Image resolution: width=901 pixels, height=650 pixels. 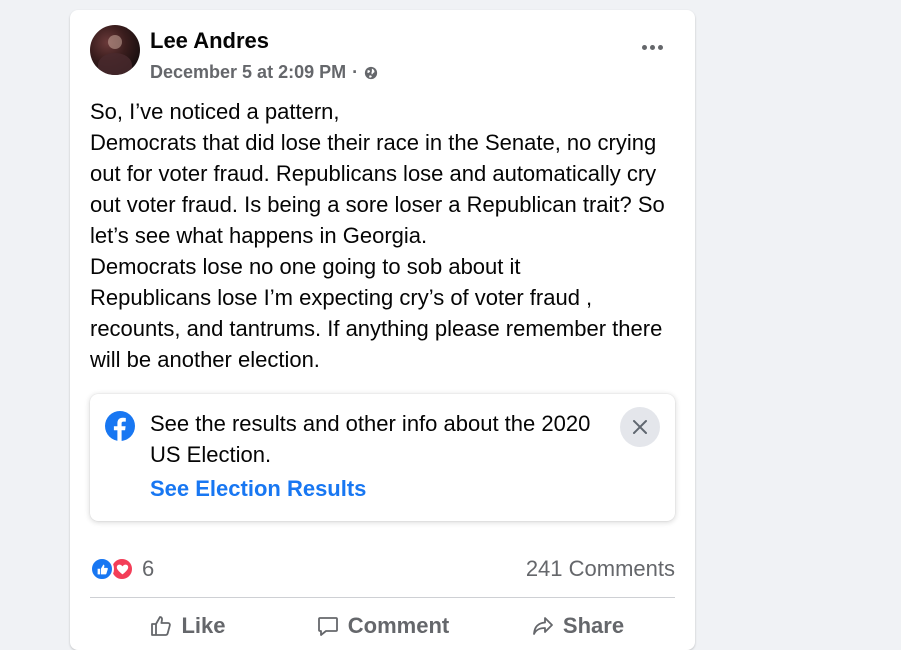 I want to click on share-icon, so click(x=543, y=626).